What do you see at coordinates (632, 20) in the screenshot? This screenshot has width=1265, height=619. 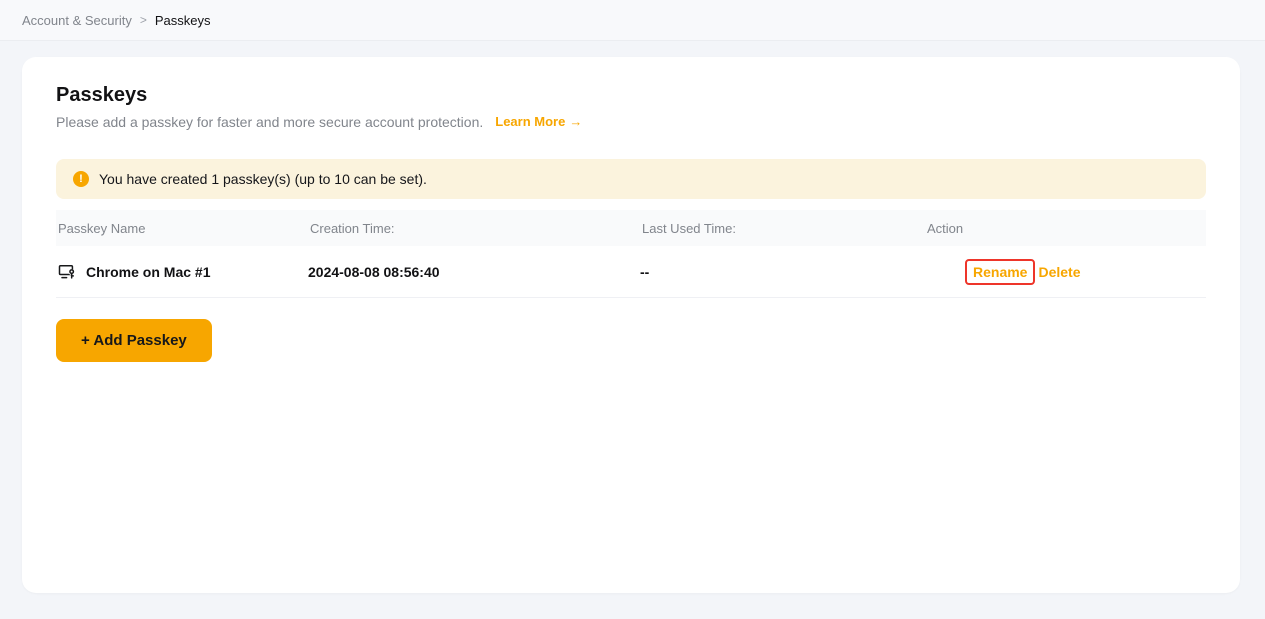 I see `breadcrumb: Account & Security > Passkeys` at bounding box center [632, 20].